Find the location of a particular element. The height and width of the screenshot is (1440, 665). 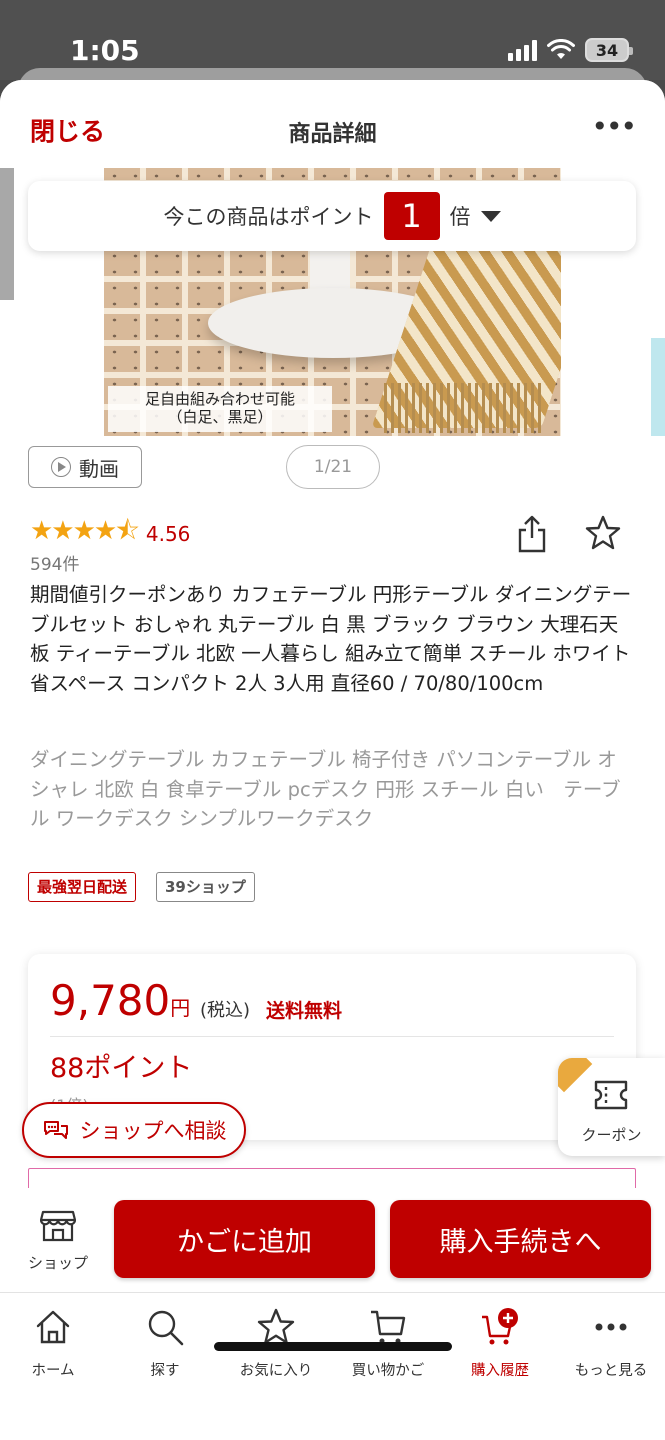

tab-purchase-history: 購入履歴 is located at coordinates (500, 1343).